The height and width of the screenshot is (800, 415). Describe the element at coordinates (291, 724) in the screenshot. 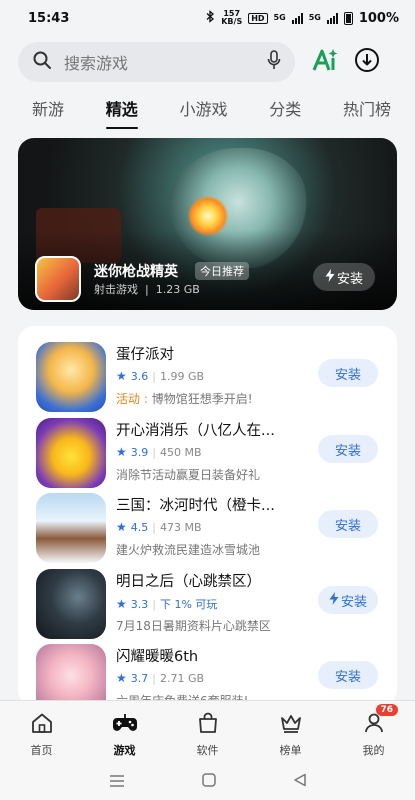

I see `crown-icon` at that location.